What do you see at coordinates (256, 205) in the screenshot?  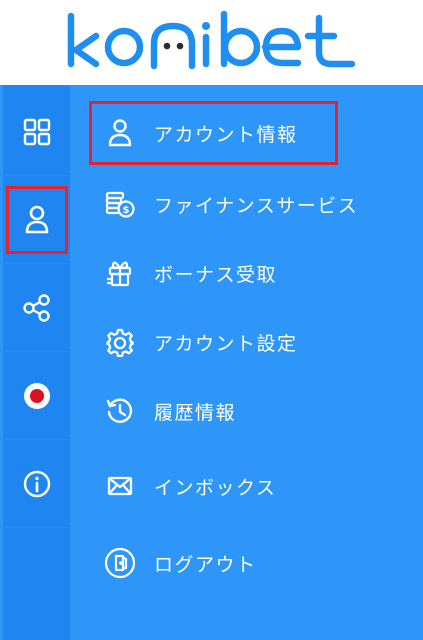 I see `menu-item-label: ファイナンスサービス` at bounding box center [256, 205].